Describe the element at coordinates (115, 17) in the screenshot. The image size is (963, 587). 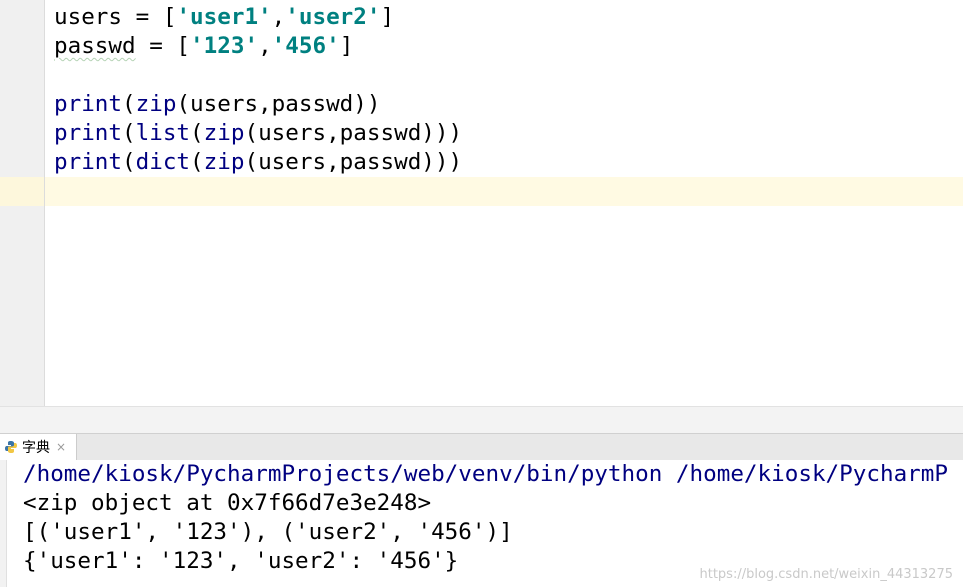
I see `code-token: users = [` at that location.